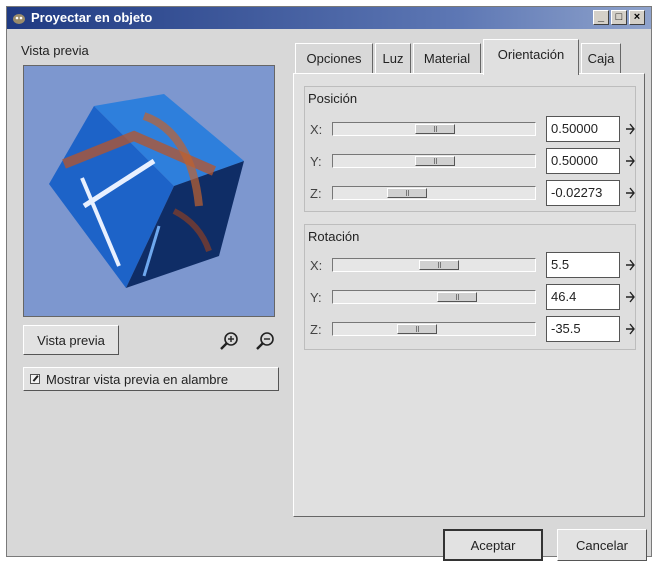 The width and height of the screenshot is (658, 563). Describe the element at coordinates (35, 379) in the screenshot. I see `wireframe-checkbox-box` at that location.